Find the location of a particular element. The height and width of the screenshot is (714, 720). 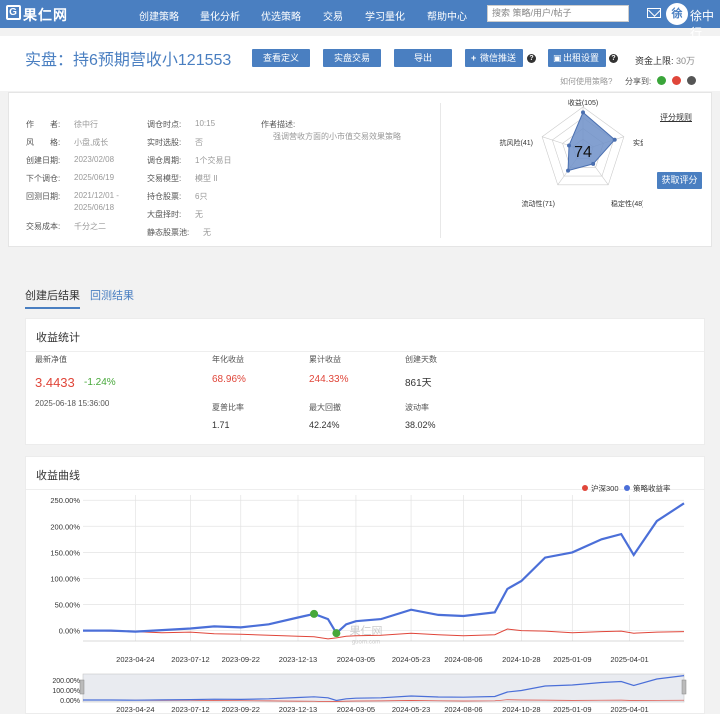

nav-item-create: 创建策略 is located at coordinates (159, 15).